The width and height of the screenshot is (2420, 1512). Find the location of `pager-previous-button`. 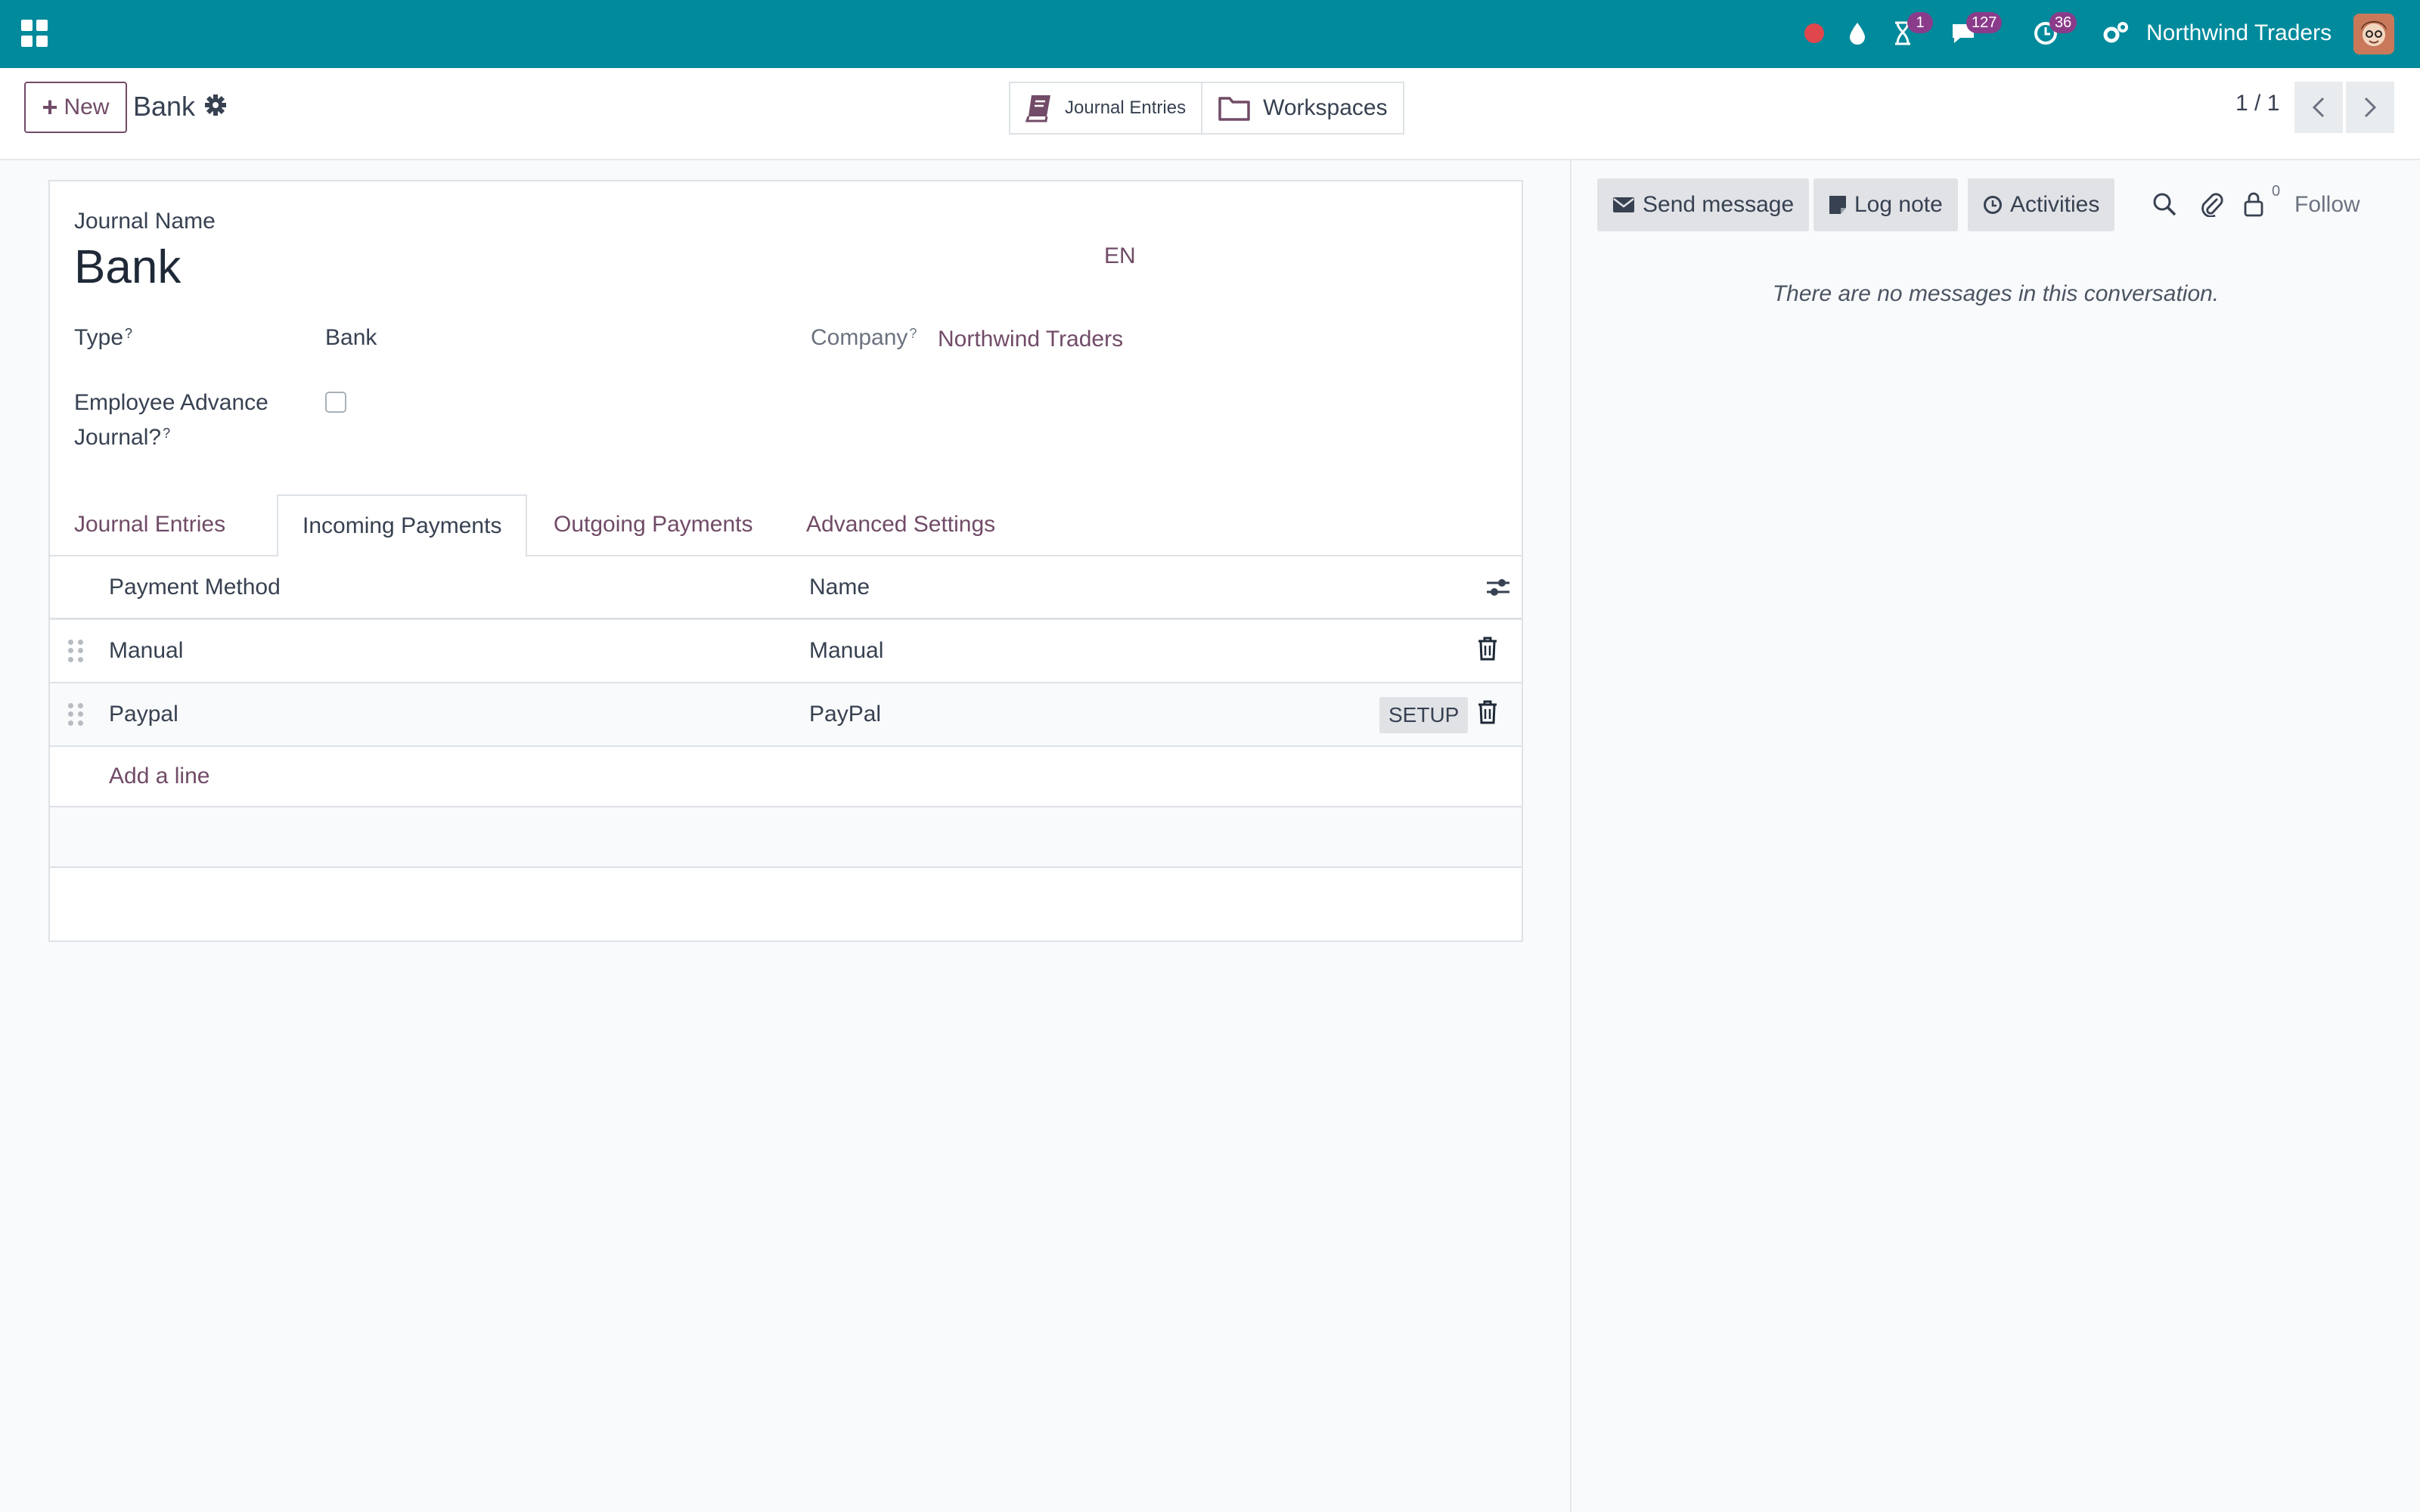

pager-previous-button is located at coordinates (2318, 107).